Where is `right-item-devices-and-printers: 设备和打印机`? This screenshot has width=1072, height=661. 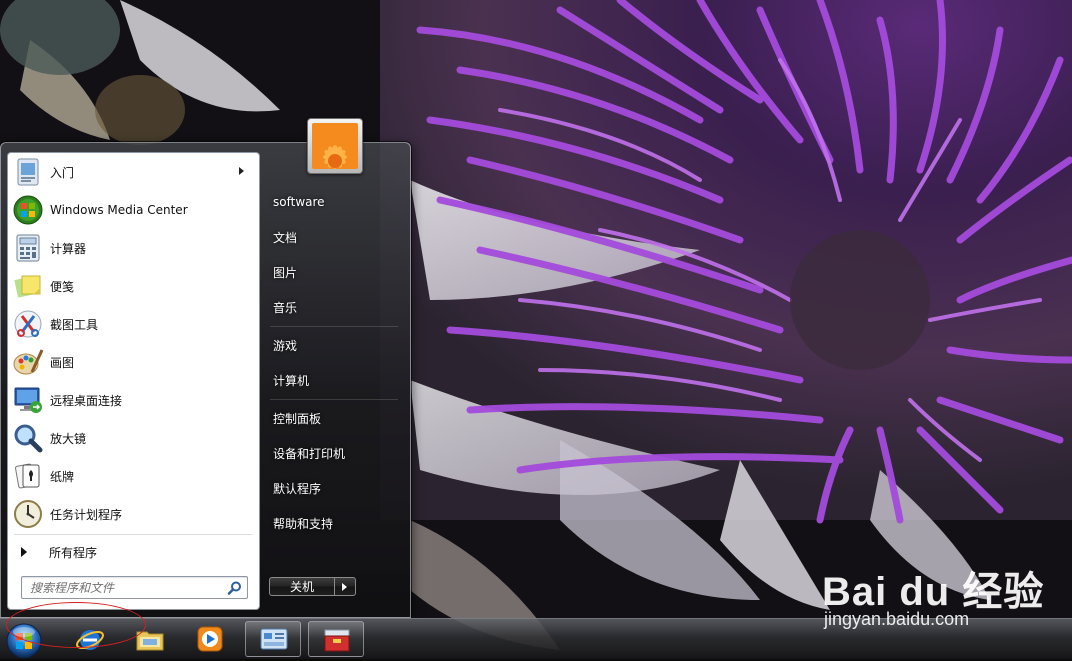 right-item-devices-and-printers: 设备和打印机 is located at coordinates (334, 453).